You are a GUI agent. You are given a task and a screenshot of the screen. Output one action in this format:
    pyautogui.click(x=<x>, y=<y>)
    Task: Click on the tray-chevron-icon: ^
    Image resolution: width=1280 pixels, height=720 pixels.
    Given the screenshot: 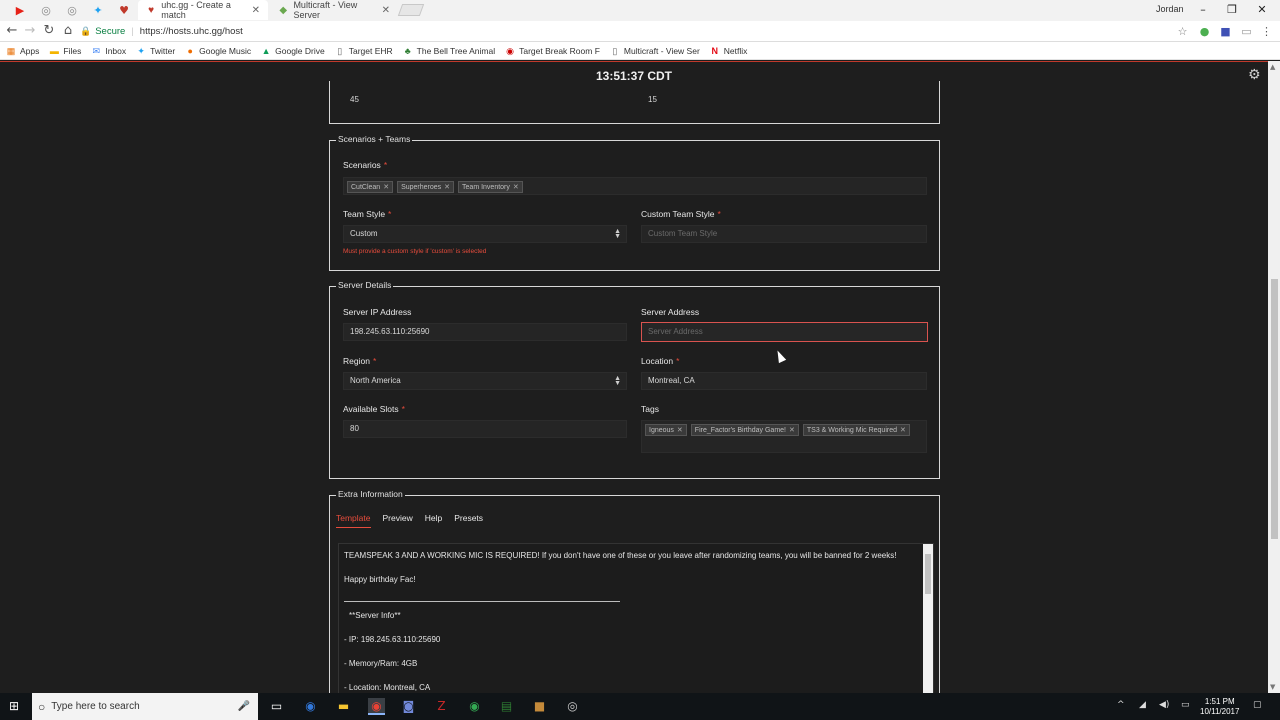 What is the action you would take?
    pyautogui.click(x=1121, y=705)
    